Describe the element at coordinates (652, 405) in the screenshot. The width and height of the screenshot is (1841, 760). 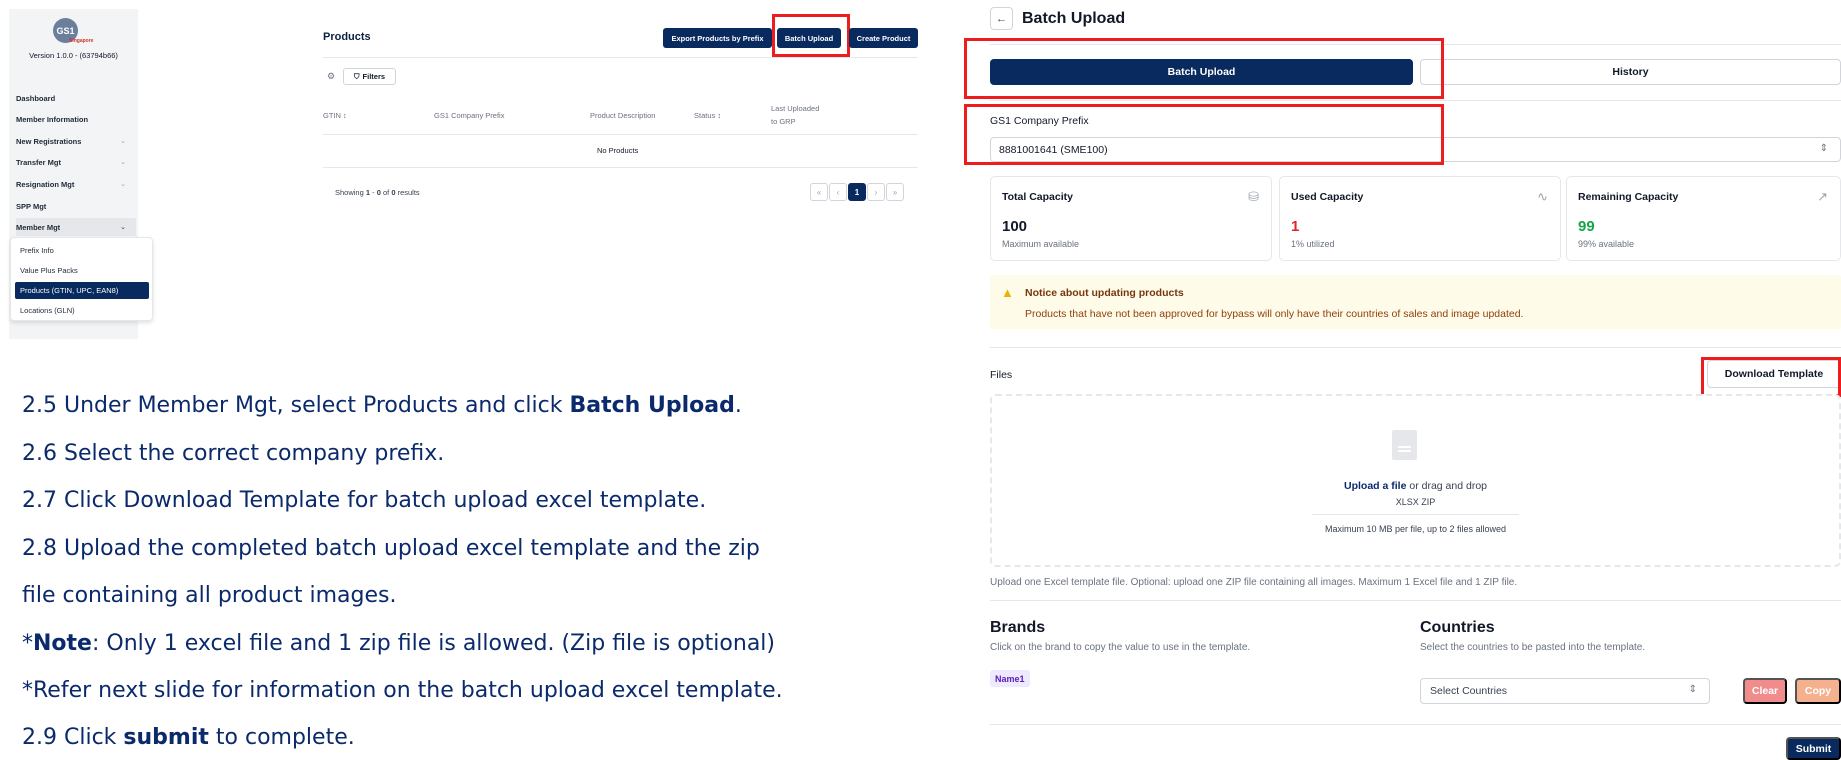
I see `instruction-emphasis: Batch Upload` at that location.